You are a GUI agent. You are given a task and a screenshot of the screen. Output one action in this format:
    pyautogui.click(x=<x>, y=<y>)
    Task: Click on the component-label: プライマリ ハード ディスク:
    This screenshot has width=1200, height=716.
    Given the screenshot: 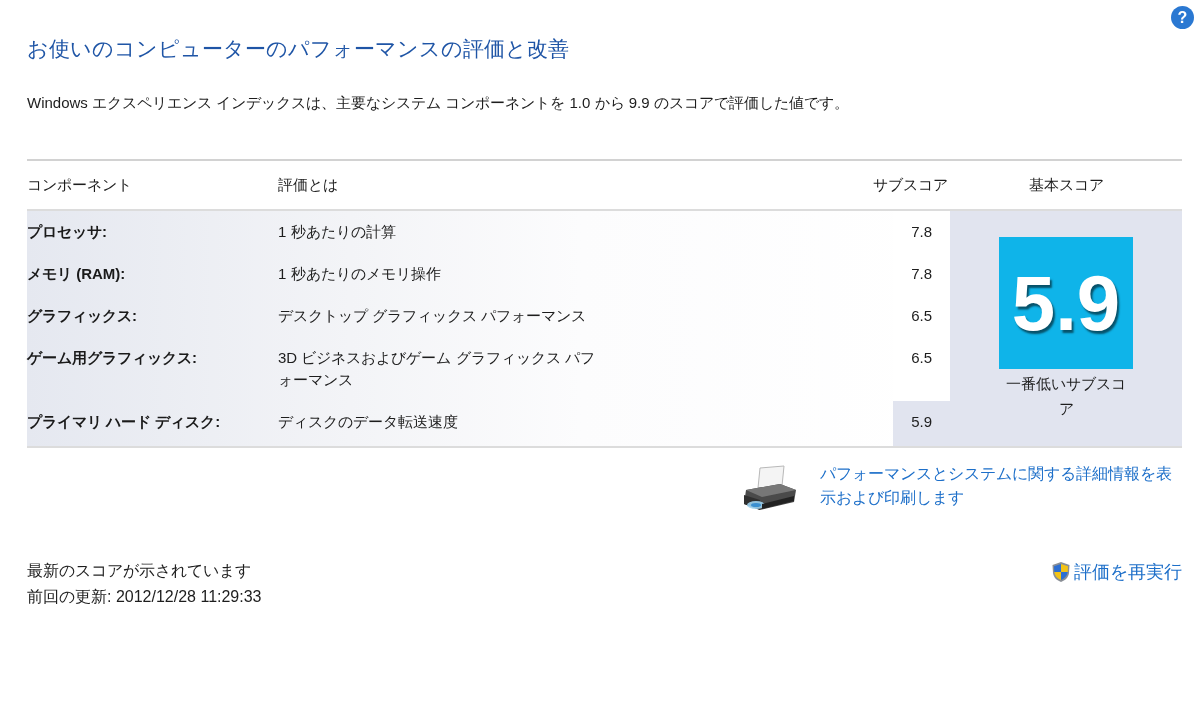 What is the action you would take?
    pyautogui.click(x=124, y=422)
    